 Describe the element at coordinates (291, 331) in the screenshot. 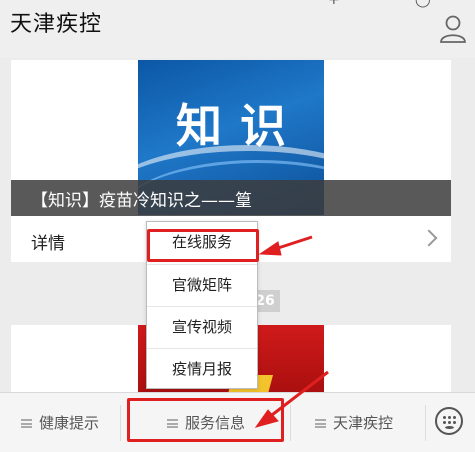

I see `annotation-arrows` at that location.